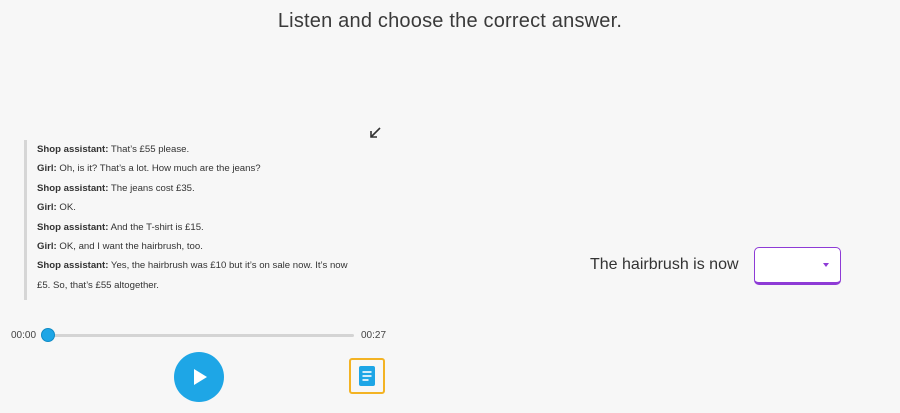  Describe the element at coordinates (375, 132) in the screenshot. I see `collapse-arrow-icon` at that location.